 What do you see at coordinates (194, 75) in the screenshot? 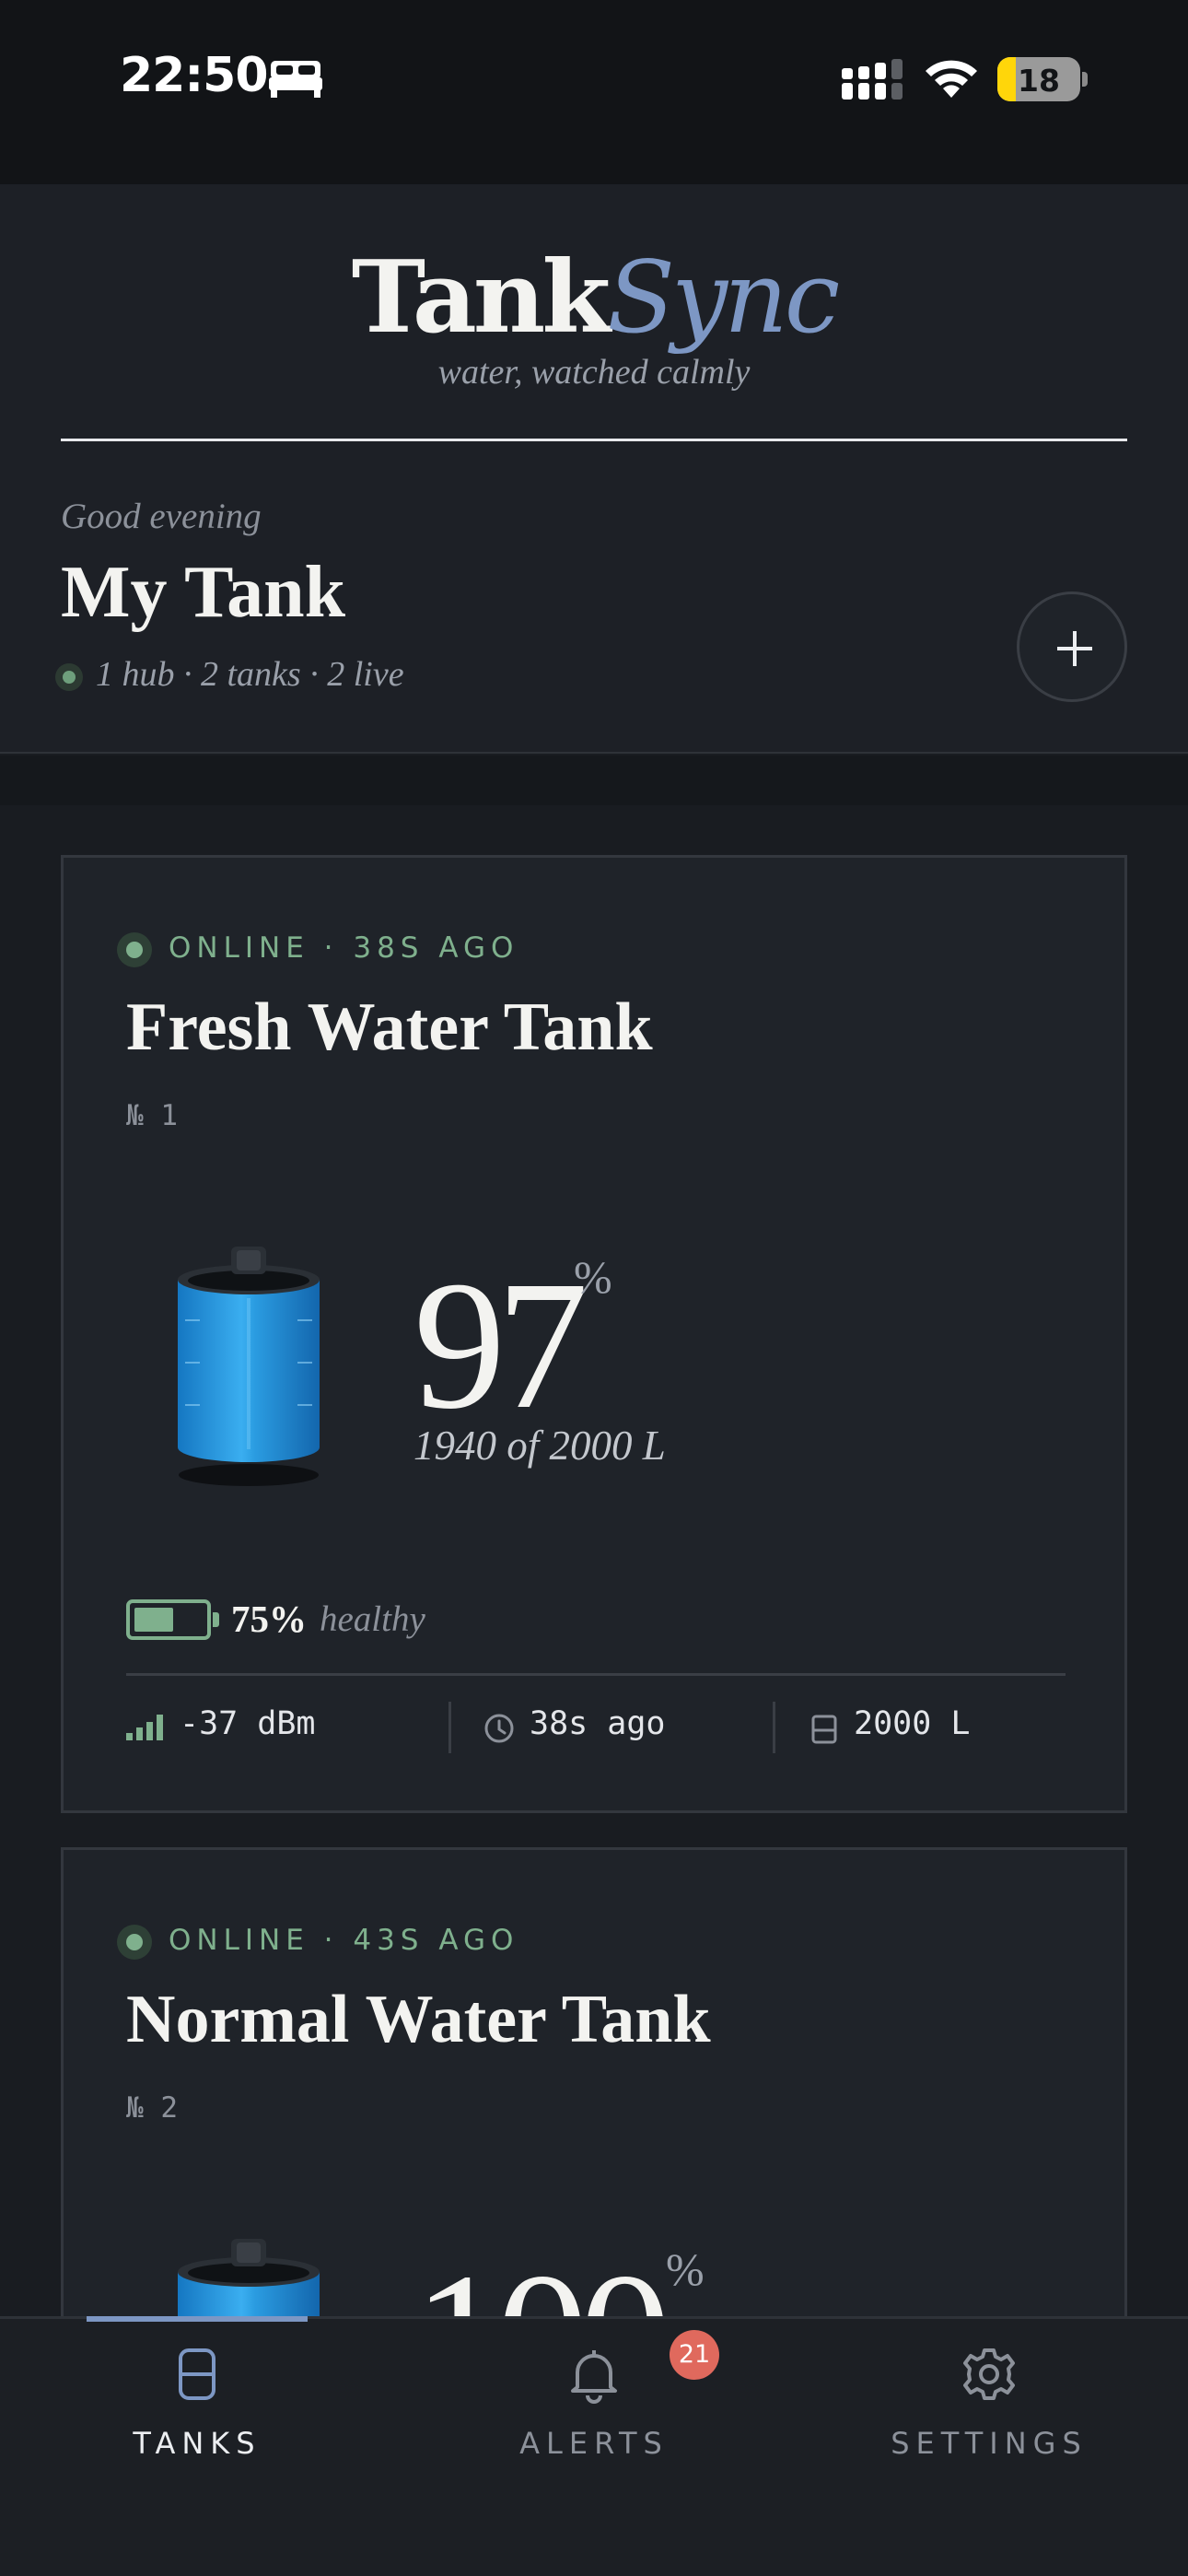
I see `status-time: 22:50` at bounding box center [194, 75].